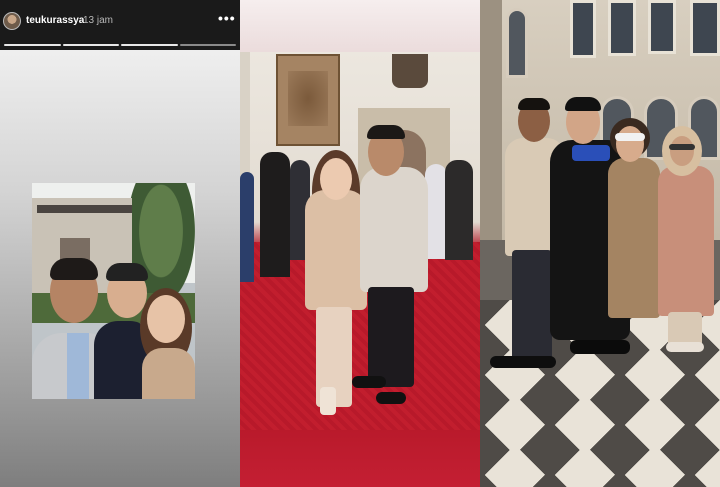  What do you see at coordinates (600, 347) in the screenshot?
I see `graduate-shoes` at bounding box center [600, 347].